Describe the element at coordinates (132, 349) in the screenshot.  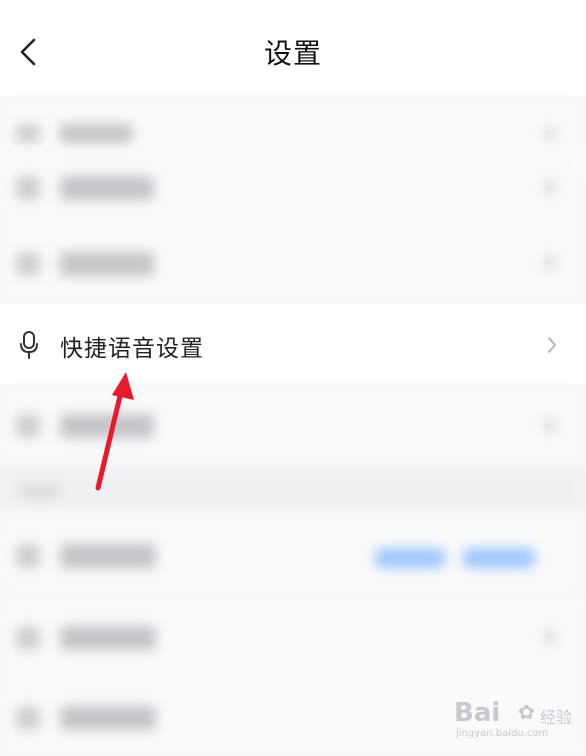
I see `quick-voice-settings-label: 快捷语音设置` at that location.